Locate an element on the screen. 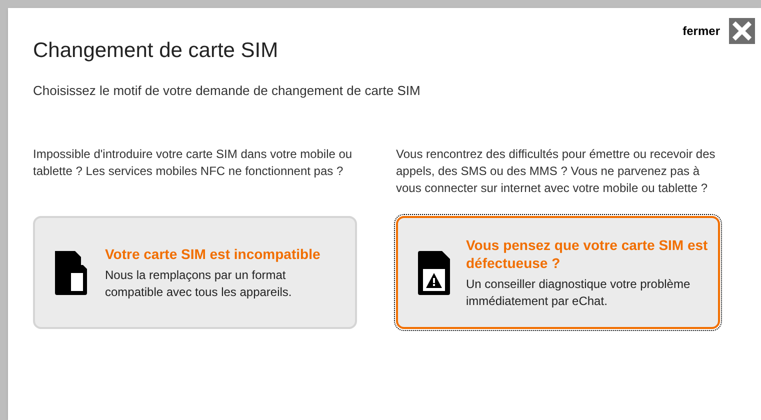  option-detail: Un conseiller diagnostique votre problème immédiatement par eChat. is located at coordinates (579, 293).